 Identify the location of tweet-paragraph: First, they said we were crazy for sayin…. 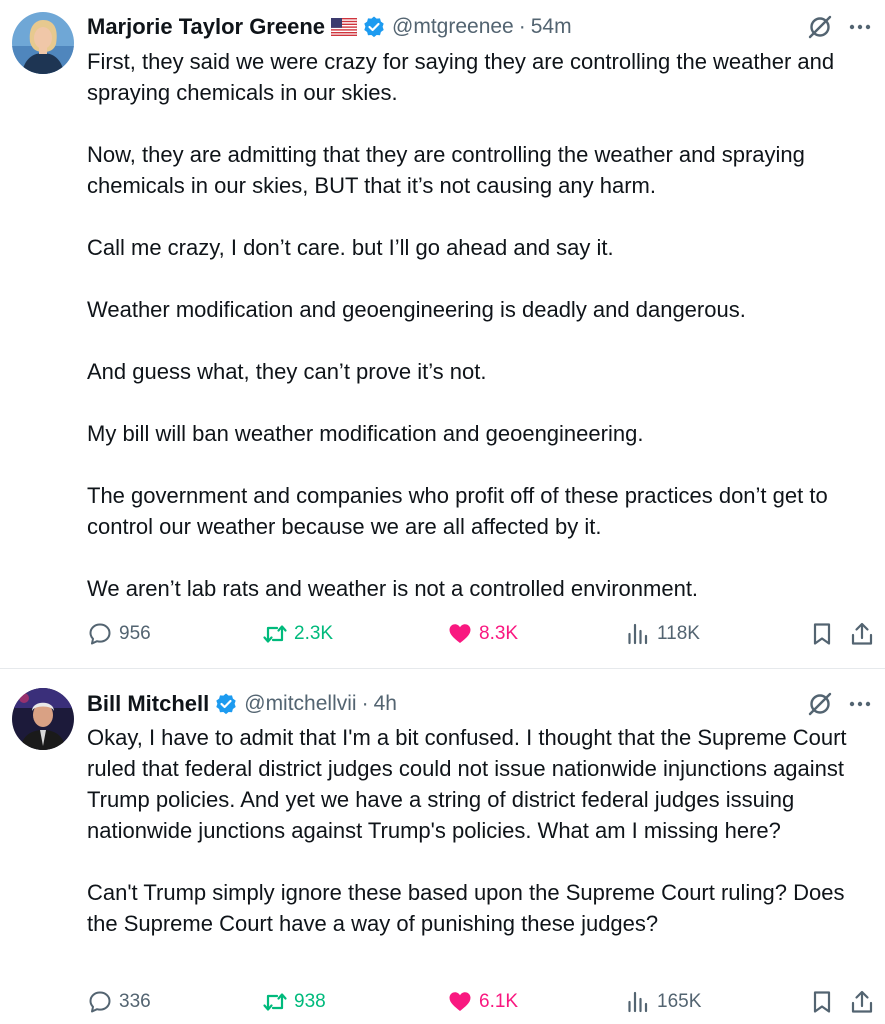
(461, 77).